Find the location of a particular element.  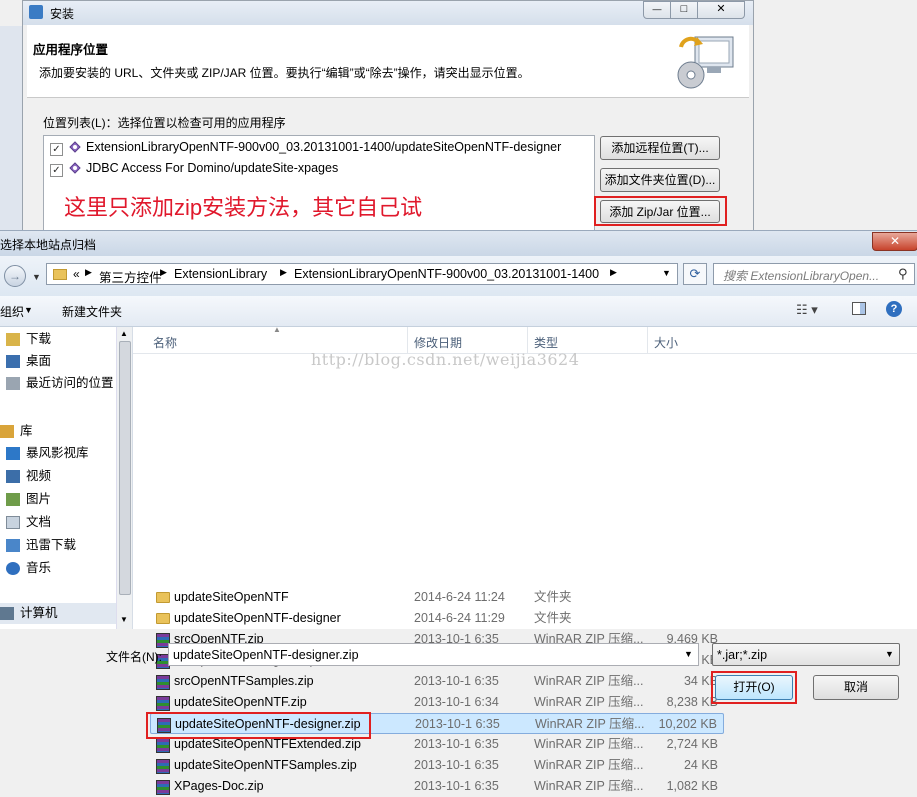

location-list-label: 位置列表(L)：选择位置以检查可用的应用程序 is located at coordinates (164, 123).